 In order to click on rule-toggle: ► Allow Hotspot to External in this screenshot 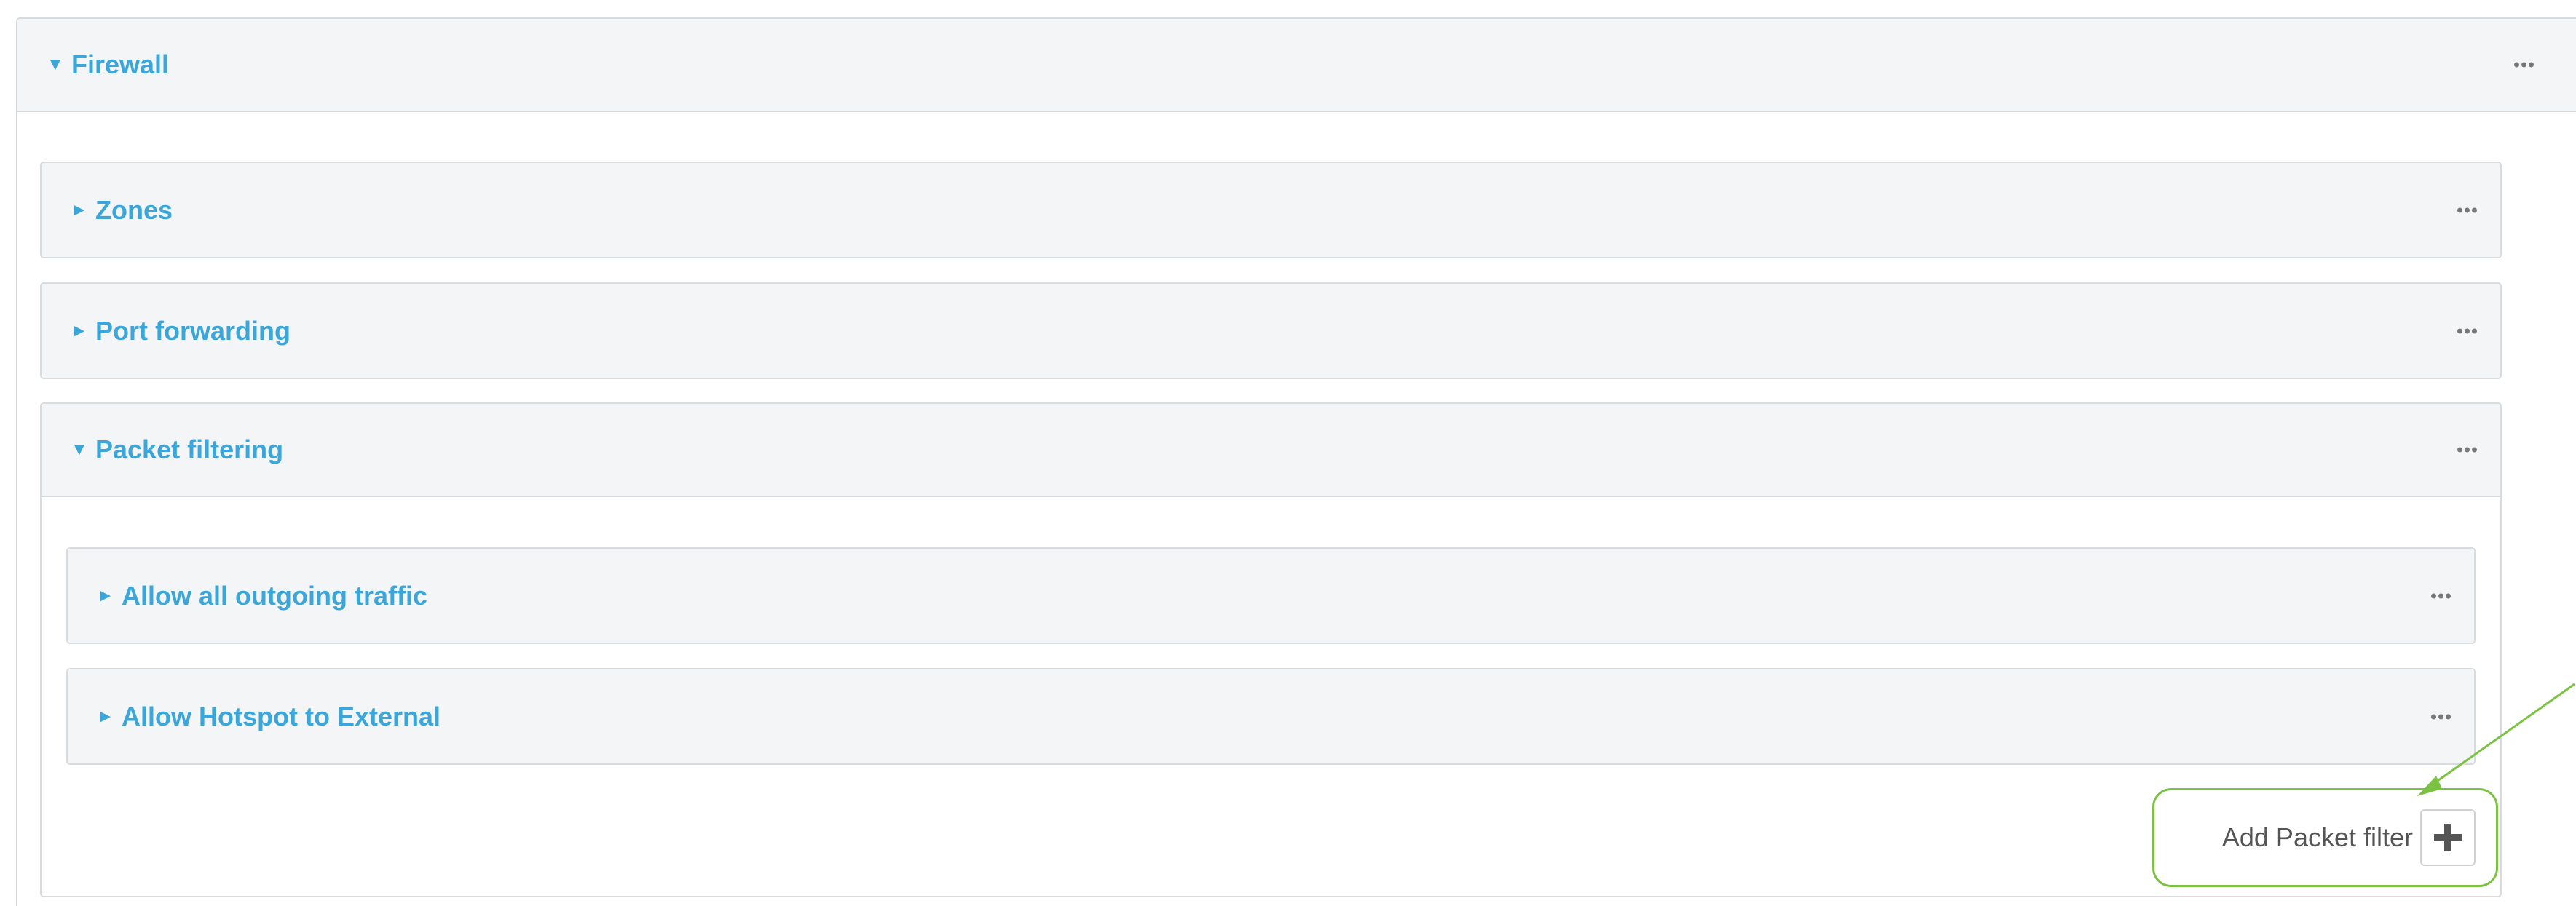, I will do `click(268, 717)`.